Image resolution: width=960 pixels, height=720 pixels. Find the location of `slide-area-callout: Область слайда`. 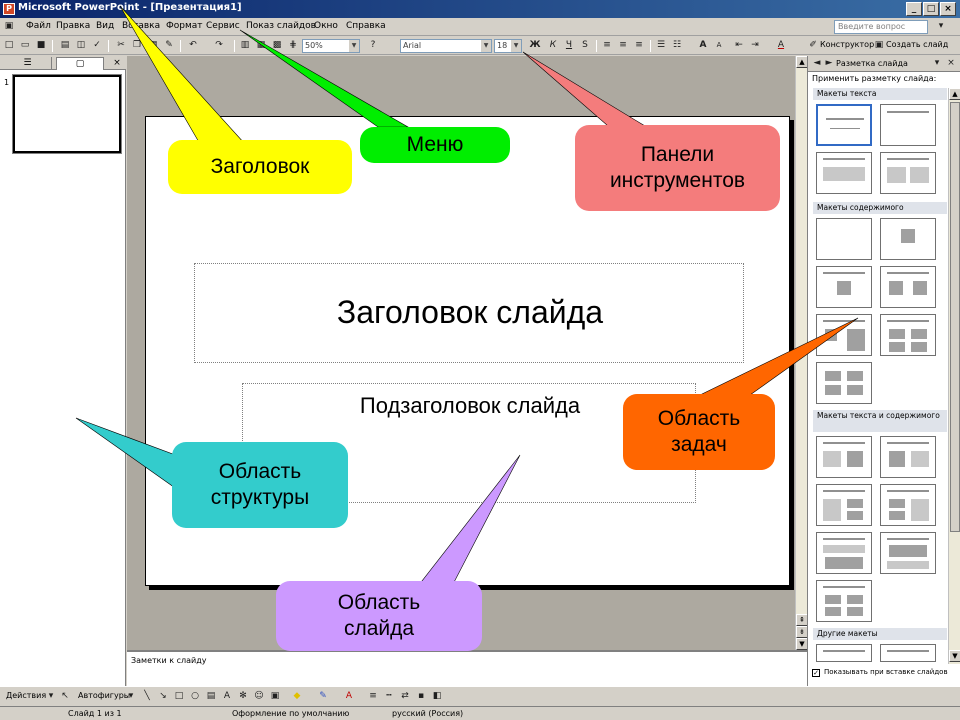

slide-area-callout: Область слайда is located at coordinates (379, 616).